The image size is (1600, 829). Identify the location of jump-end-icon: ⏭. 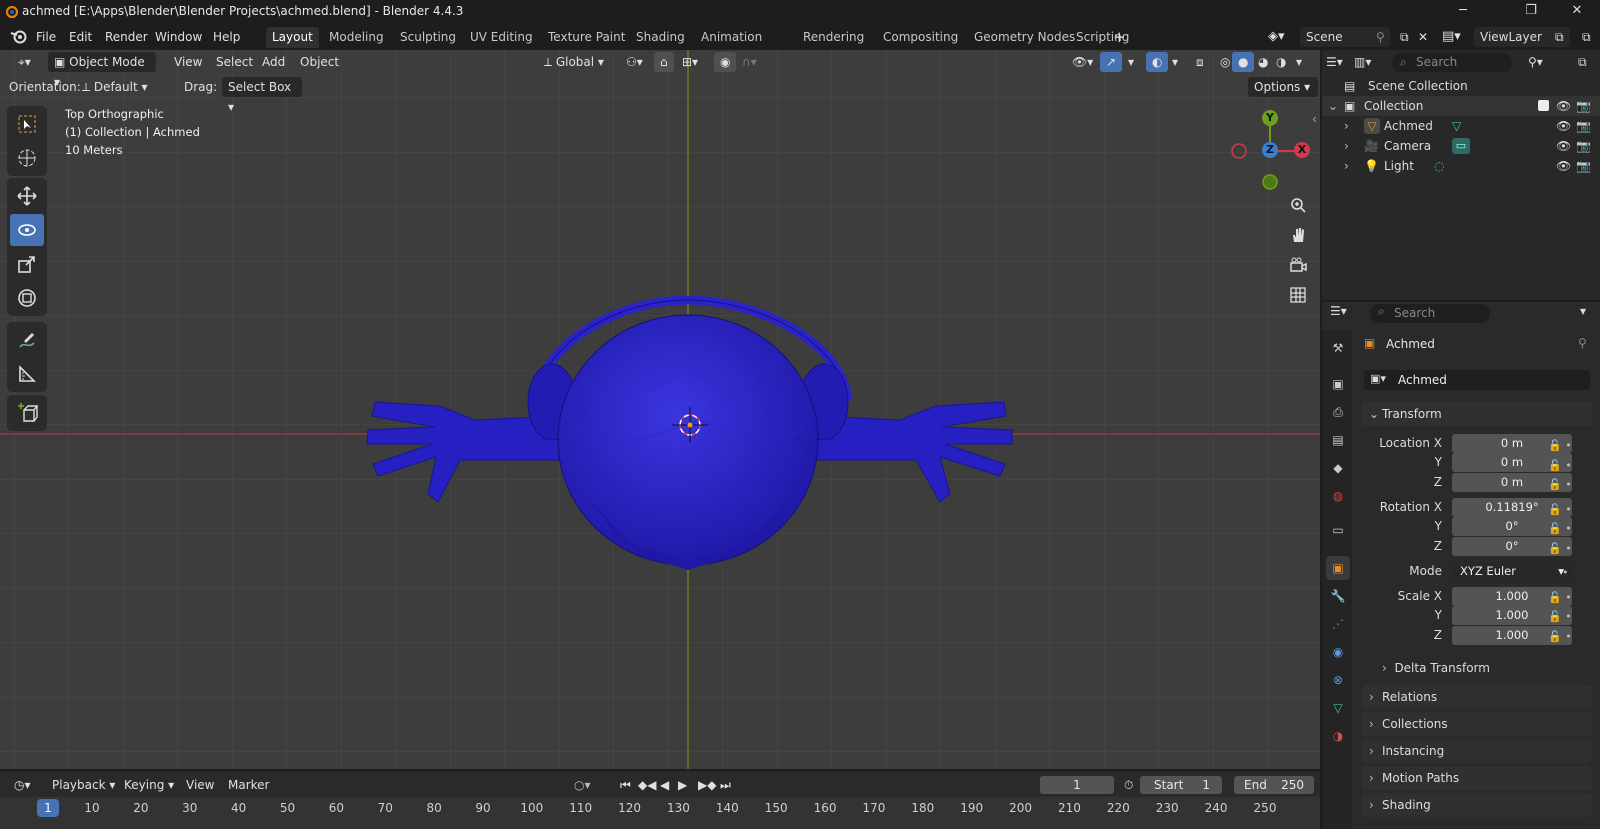
(725, 785).